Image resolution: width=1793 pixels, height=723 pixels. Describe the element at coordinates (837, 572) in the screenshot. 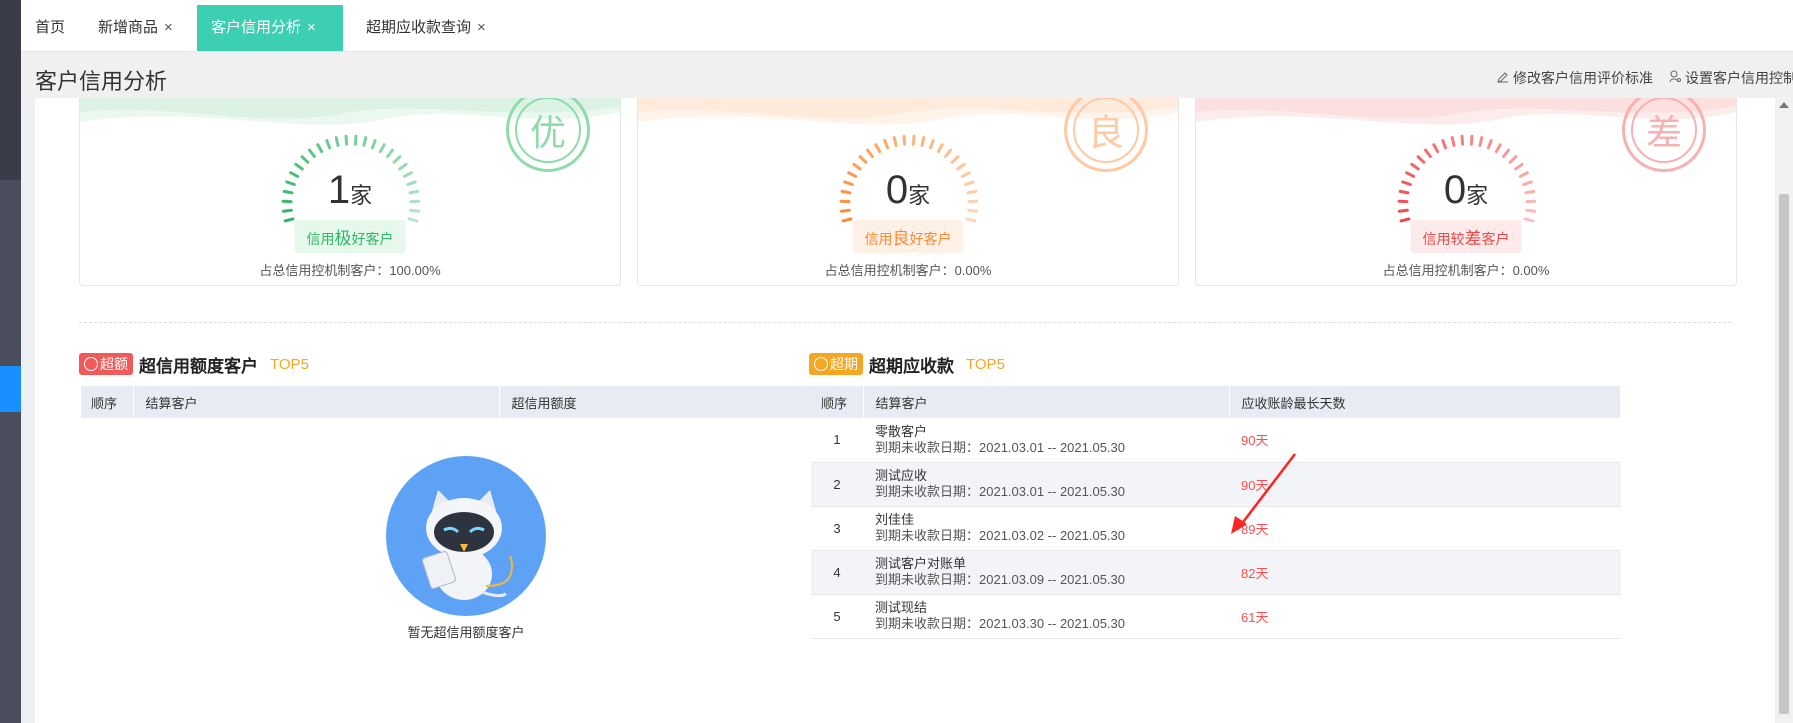

I see `row-index: 4` at that location.